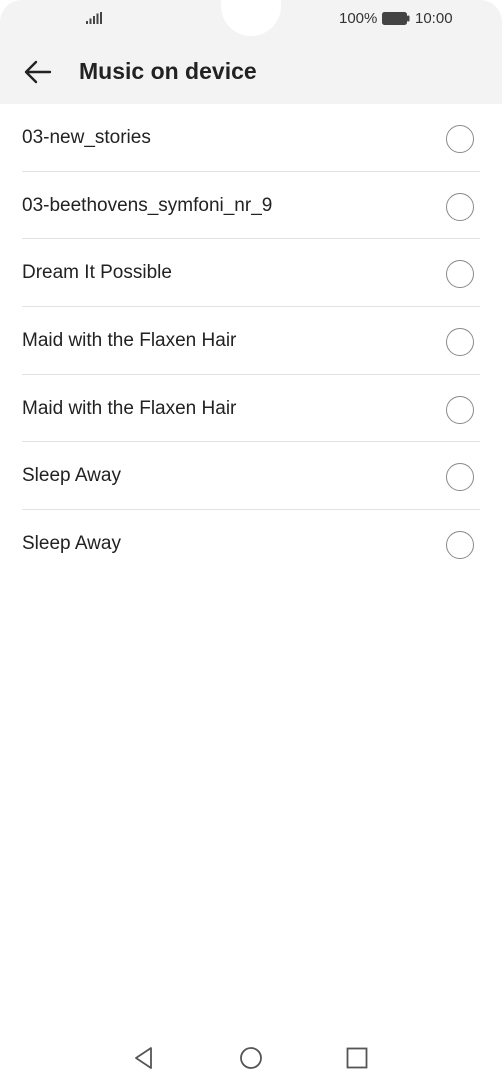 The image size is (502, 1087). What do you see at coordinates (251, 19) in the screenshot?
I see `status-bar: 100% 10:00` at bounding box center [251, 19].